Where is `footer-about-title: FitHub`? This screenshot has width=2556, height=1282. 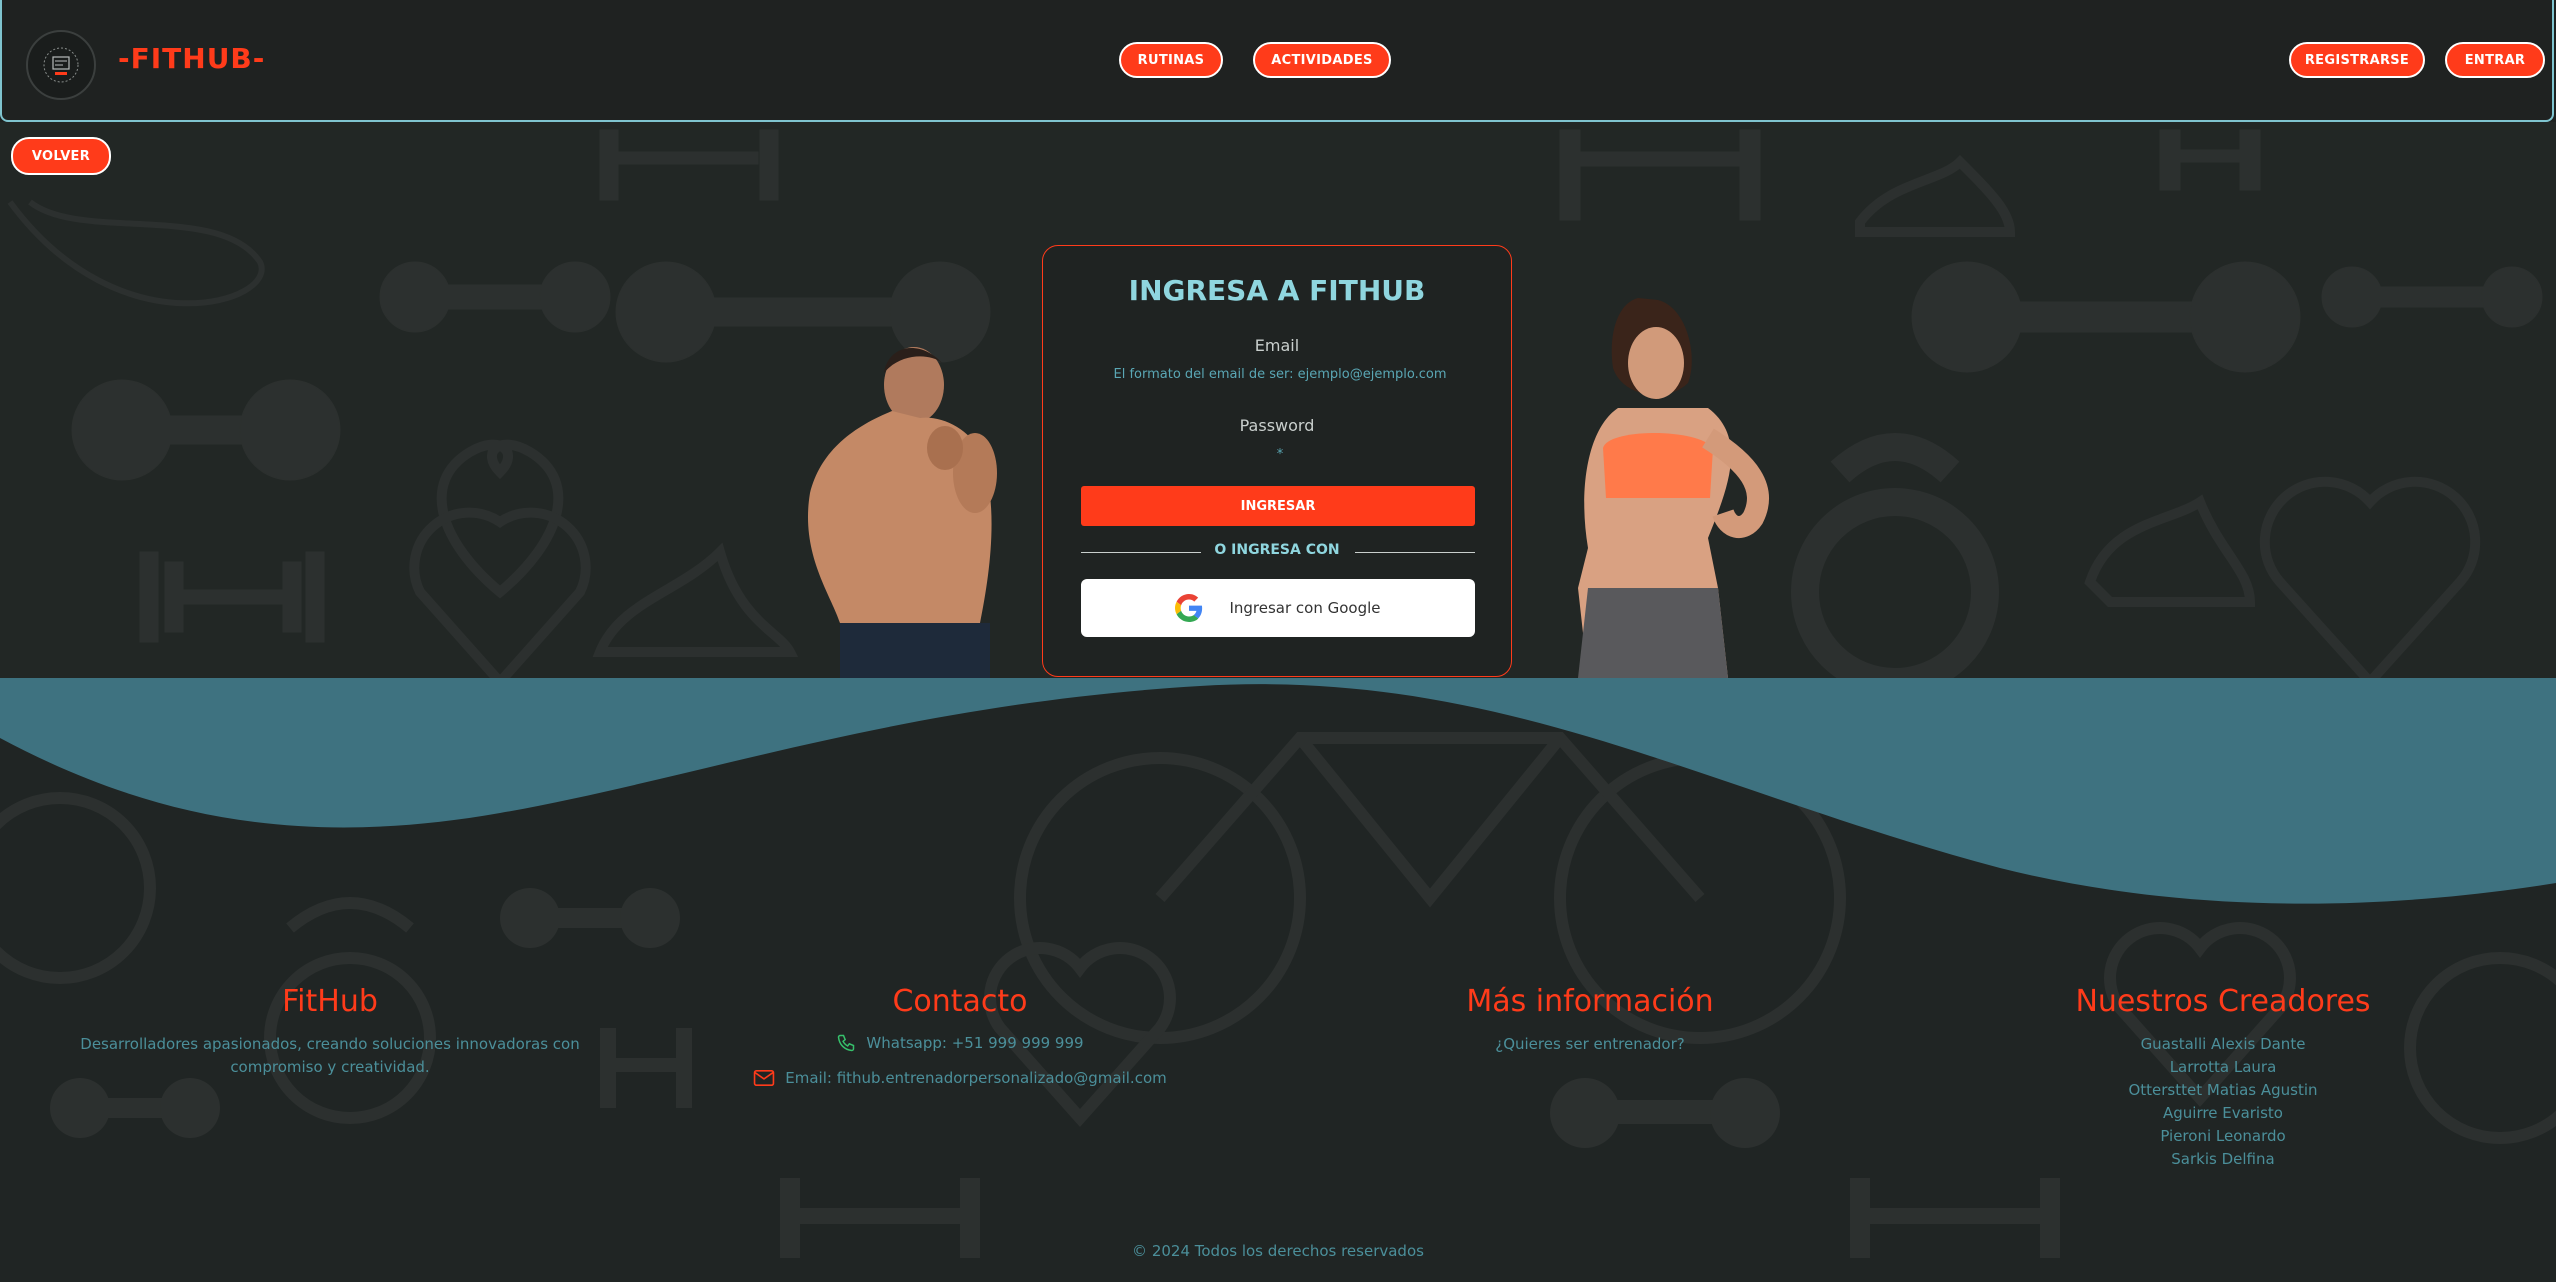 footer-about-title: FitHub is located at coordinates (330, 1001).